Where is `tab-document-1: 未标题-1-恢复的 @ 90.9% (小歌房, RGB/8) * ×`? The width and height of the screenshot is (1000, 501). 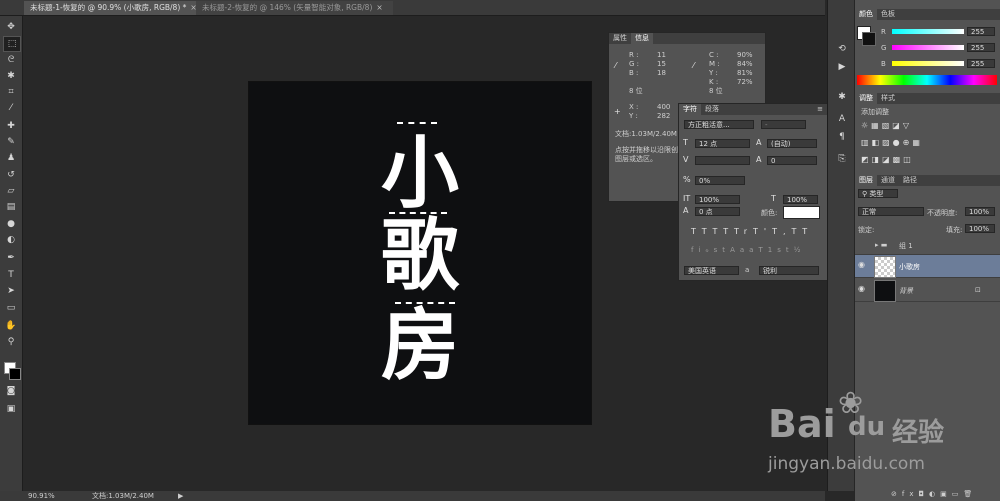 tab-document-1: 未标题-1-恢复的 @ 90.9% (小歌房, RGB/8) * × is located at coordinates (115, 8).